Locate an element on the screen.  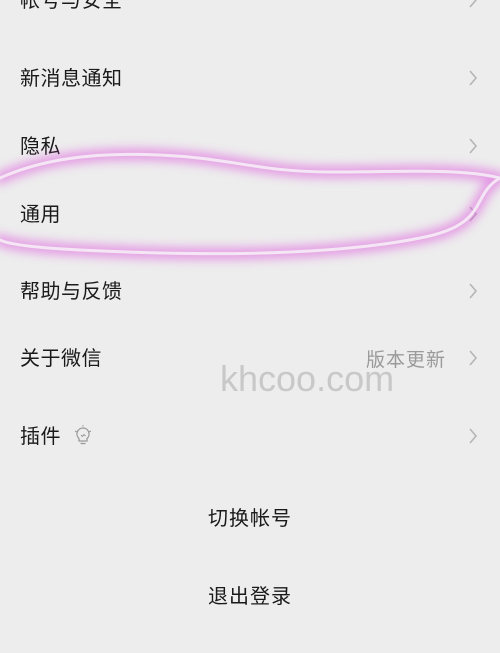
menu-item-label: 帮助与反馈 is located at coordinates (71, 291).